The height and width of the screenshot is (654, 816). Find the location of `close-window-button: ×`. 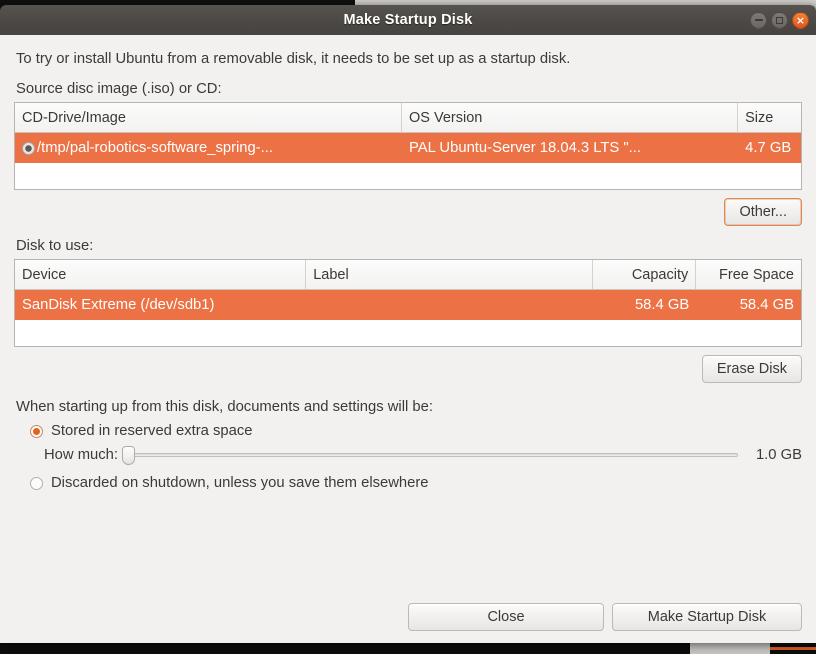

close-window-button: × is located at coordinates (800, 20).